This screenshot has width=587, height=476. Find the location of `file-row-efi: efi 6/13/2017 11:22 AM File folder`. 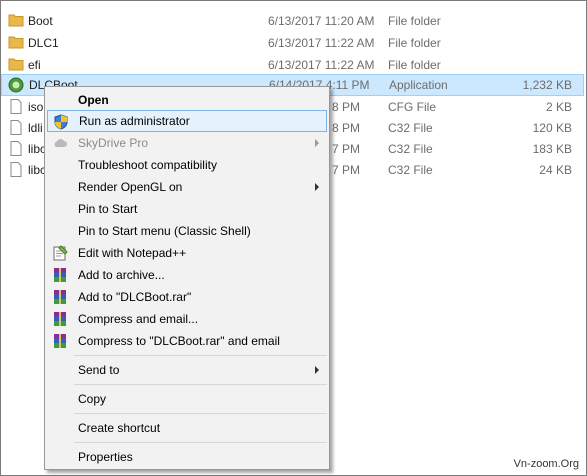

file-row-efi: efi 6/13/2017 11:22 AM File folder is located at coordinates (292, 64).